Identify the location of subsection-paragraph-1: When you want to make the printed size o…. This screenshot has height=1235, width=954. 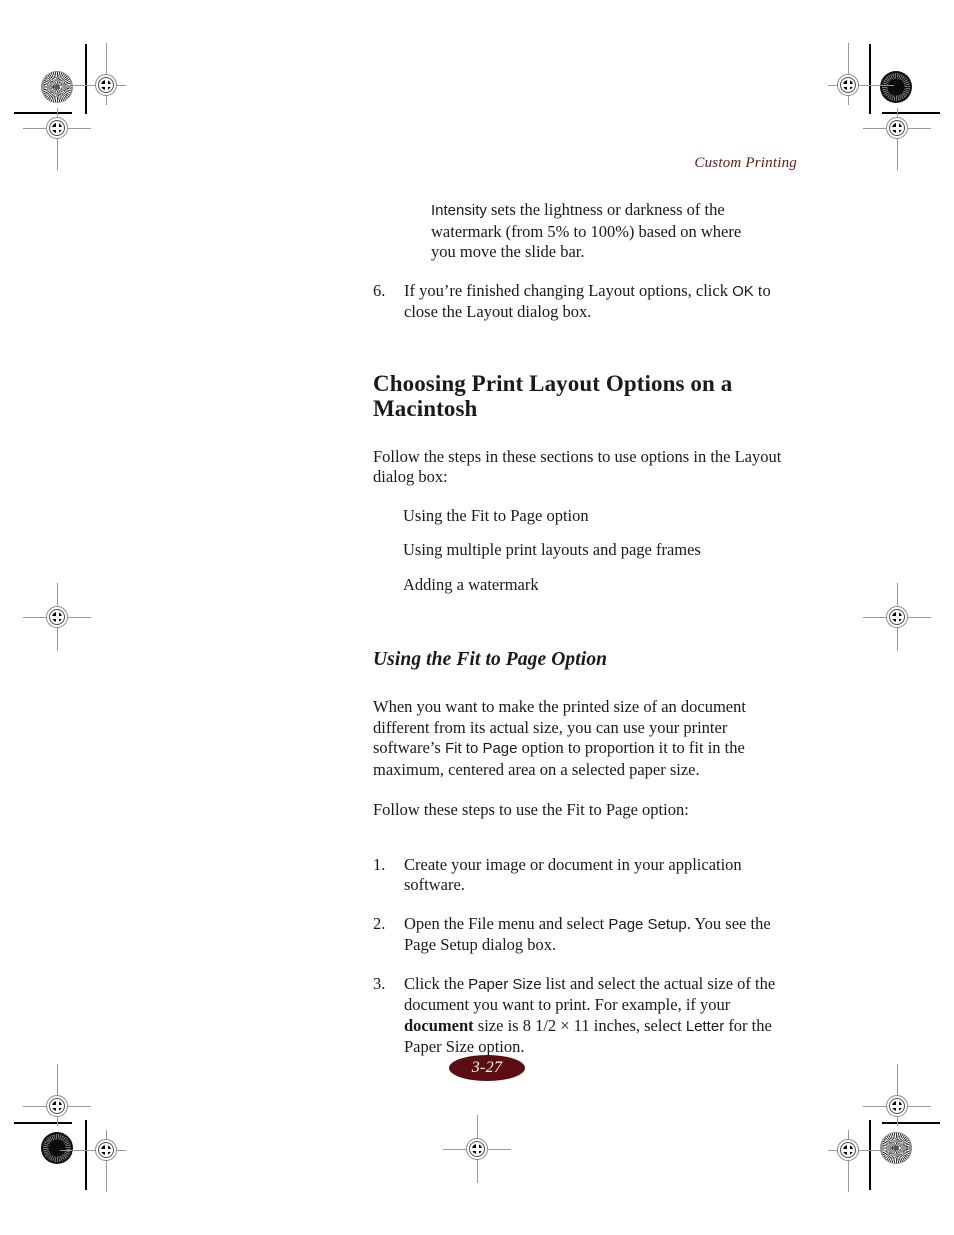
(583, 738).